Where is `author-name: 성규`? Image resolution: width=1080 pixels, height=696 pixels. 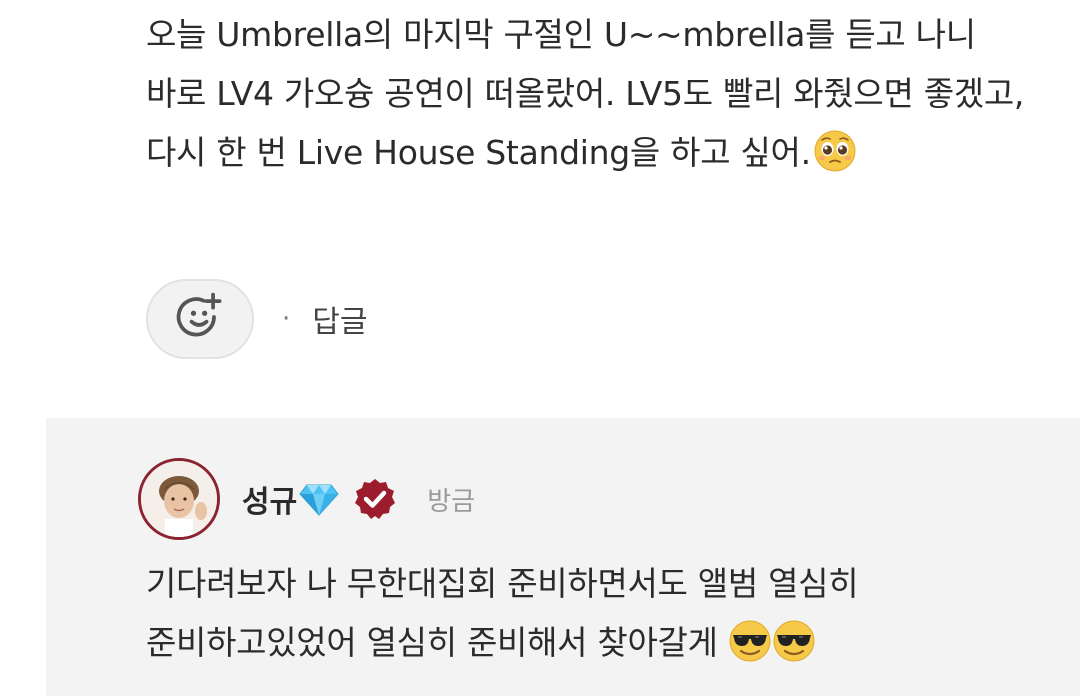 author-name: 성규 is located at coordinates (269, 499).